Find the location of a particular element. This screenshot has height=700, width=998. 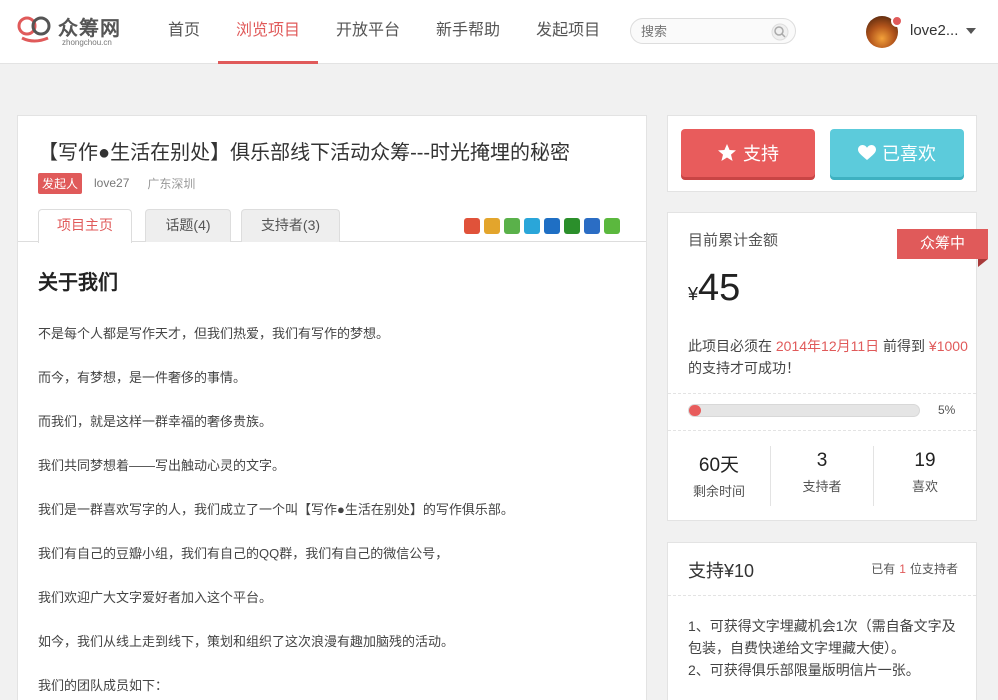

paragraph: 我们是一群喜欢写字的人，我们成立了一个叫【写作●生活在别处】的写作俱乐部。 is located at coordinates (276, 509).